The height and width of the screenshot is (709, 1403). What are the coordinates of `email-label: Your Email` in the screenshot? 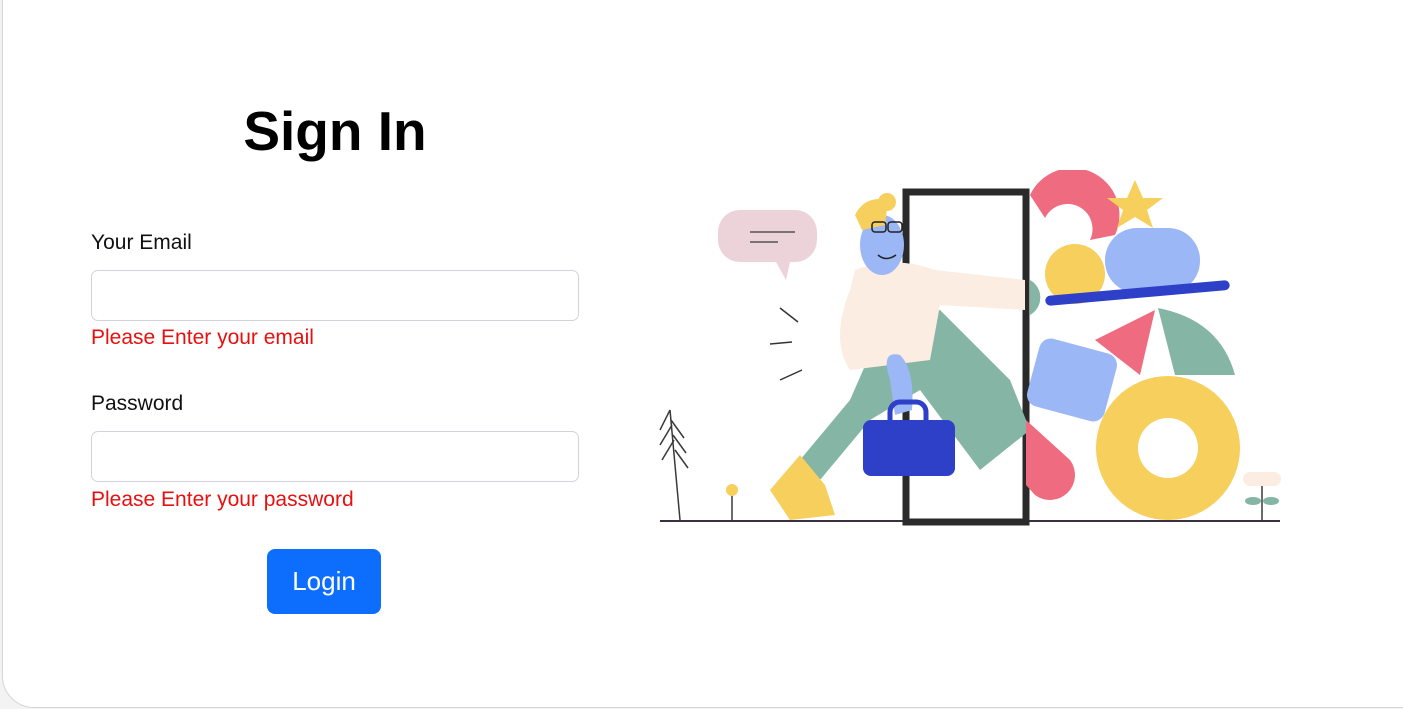 It's located at (141, 242).